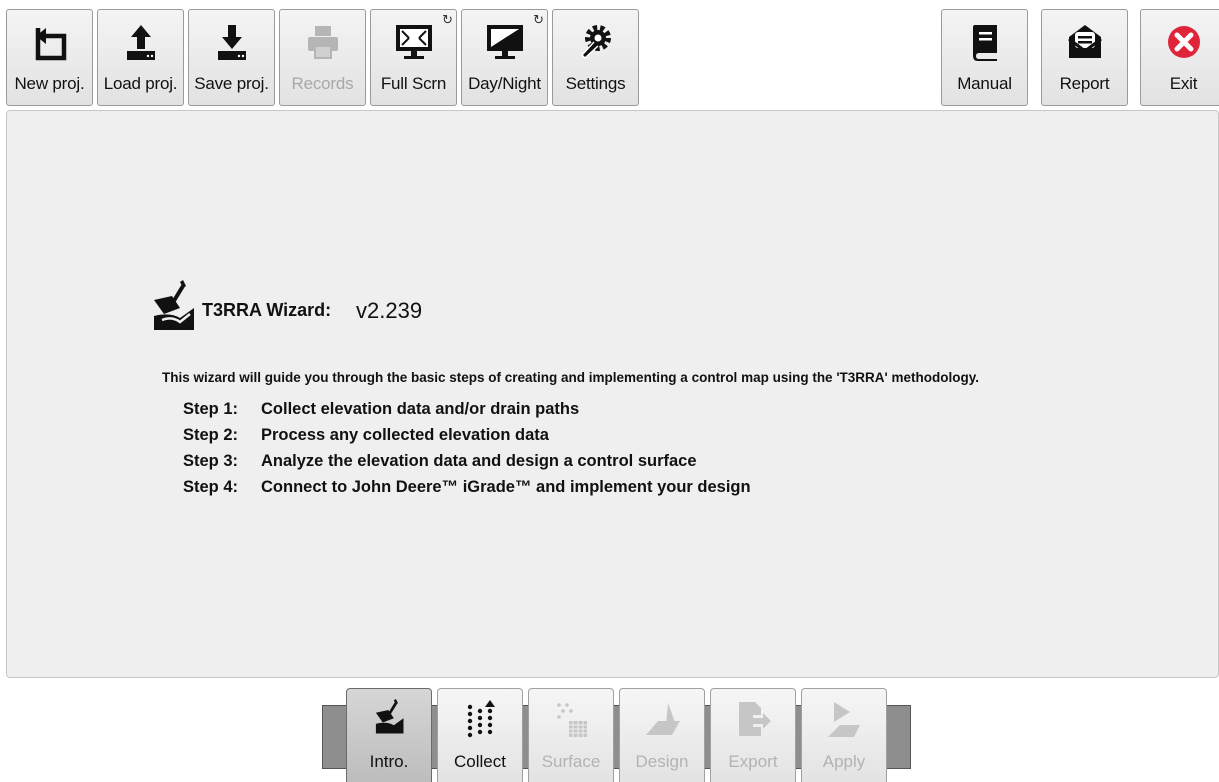 Image resolution: width=1219 pixels, height=782 pixels. What do you see at coordinates (571, 719) in the screenshot?
I see `surface-grid-icon` at bounding box center [571, 719].